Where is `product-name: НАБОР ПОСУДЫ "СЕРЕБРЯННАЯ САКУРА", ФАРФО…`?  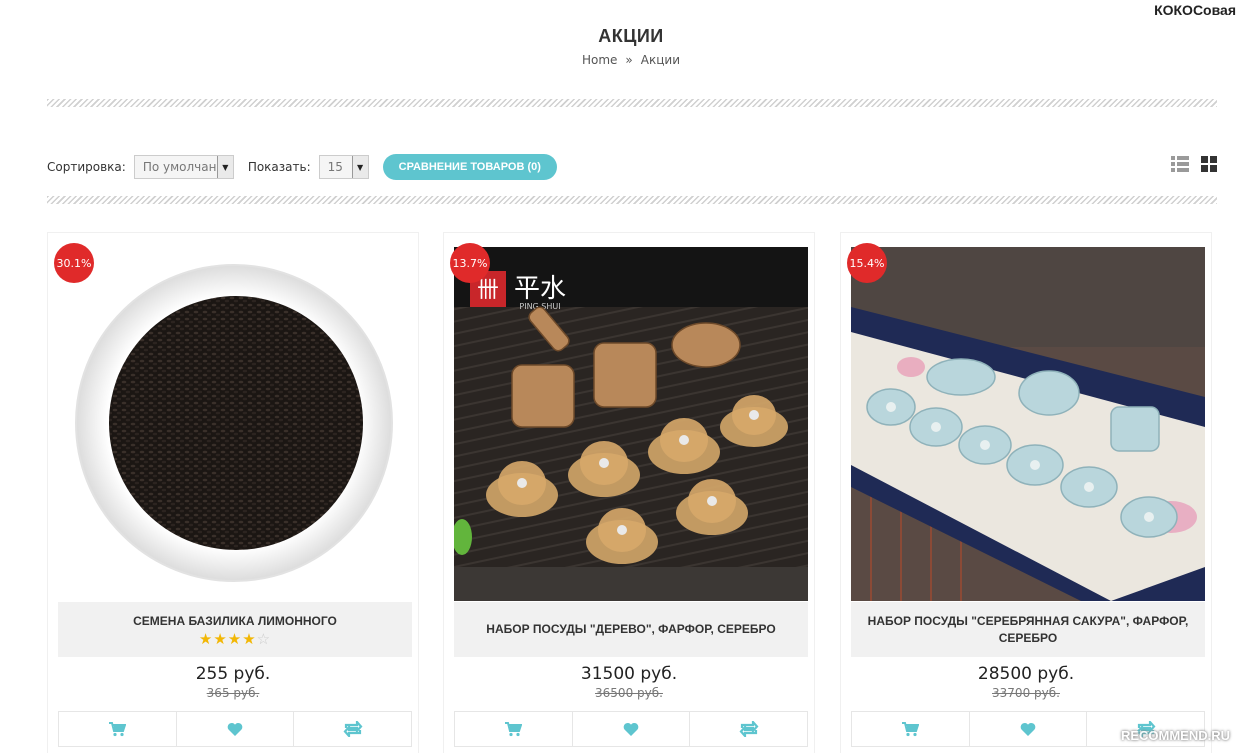
product-name: НАБОР ПОСУДЫ "СЕРЕБРЯННАЯ САКУРА", ФАРФО… is located at coordinates (1028, 630).